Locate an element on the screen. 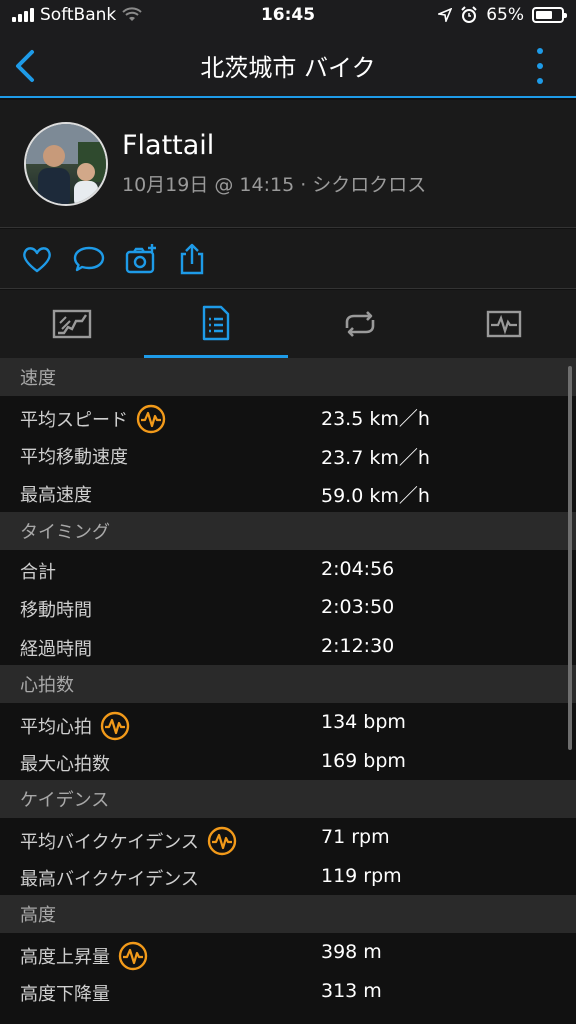 The width and height of the screenshot is (576, 1024). chart-pulse-icon is located at coordinates (504, 324).